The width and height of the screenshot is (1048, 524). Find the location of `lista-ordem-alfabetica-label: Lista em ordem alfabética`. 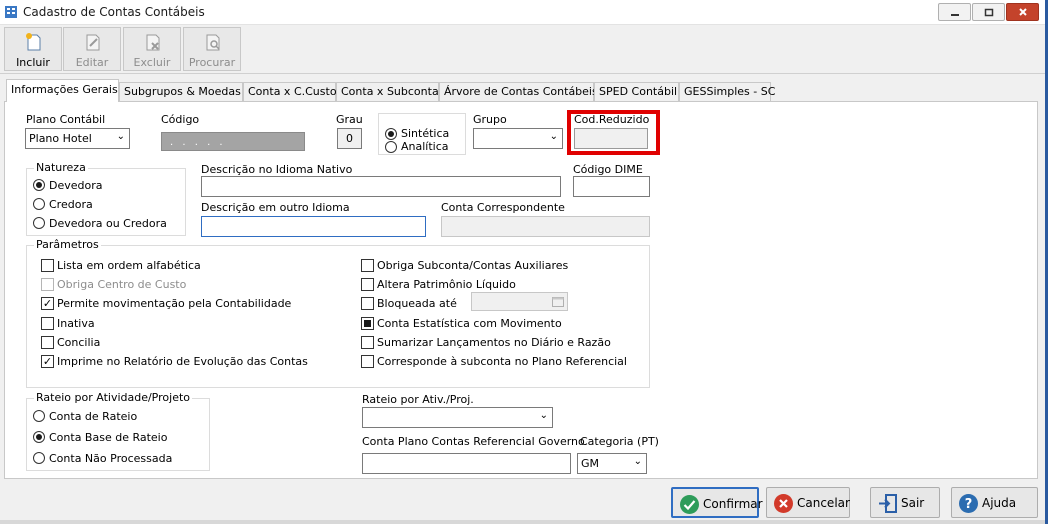

lista-ordem-alfabetica-label: Lista em ordem alfabética is located at coordinates (129, 265).